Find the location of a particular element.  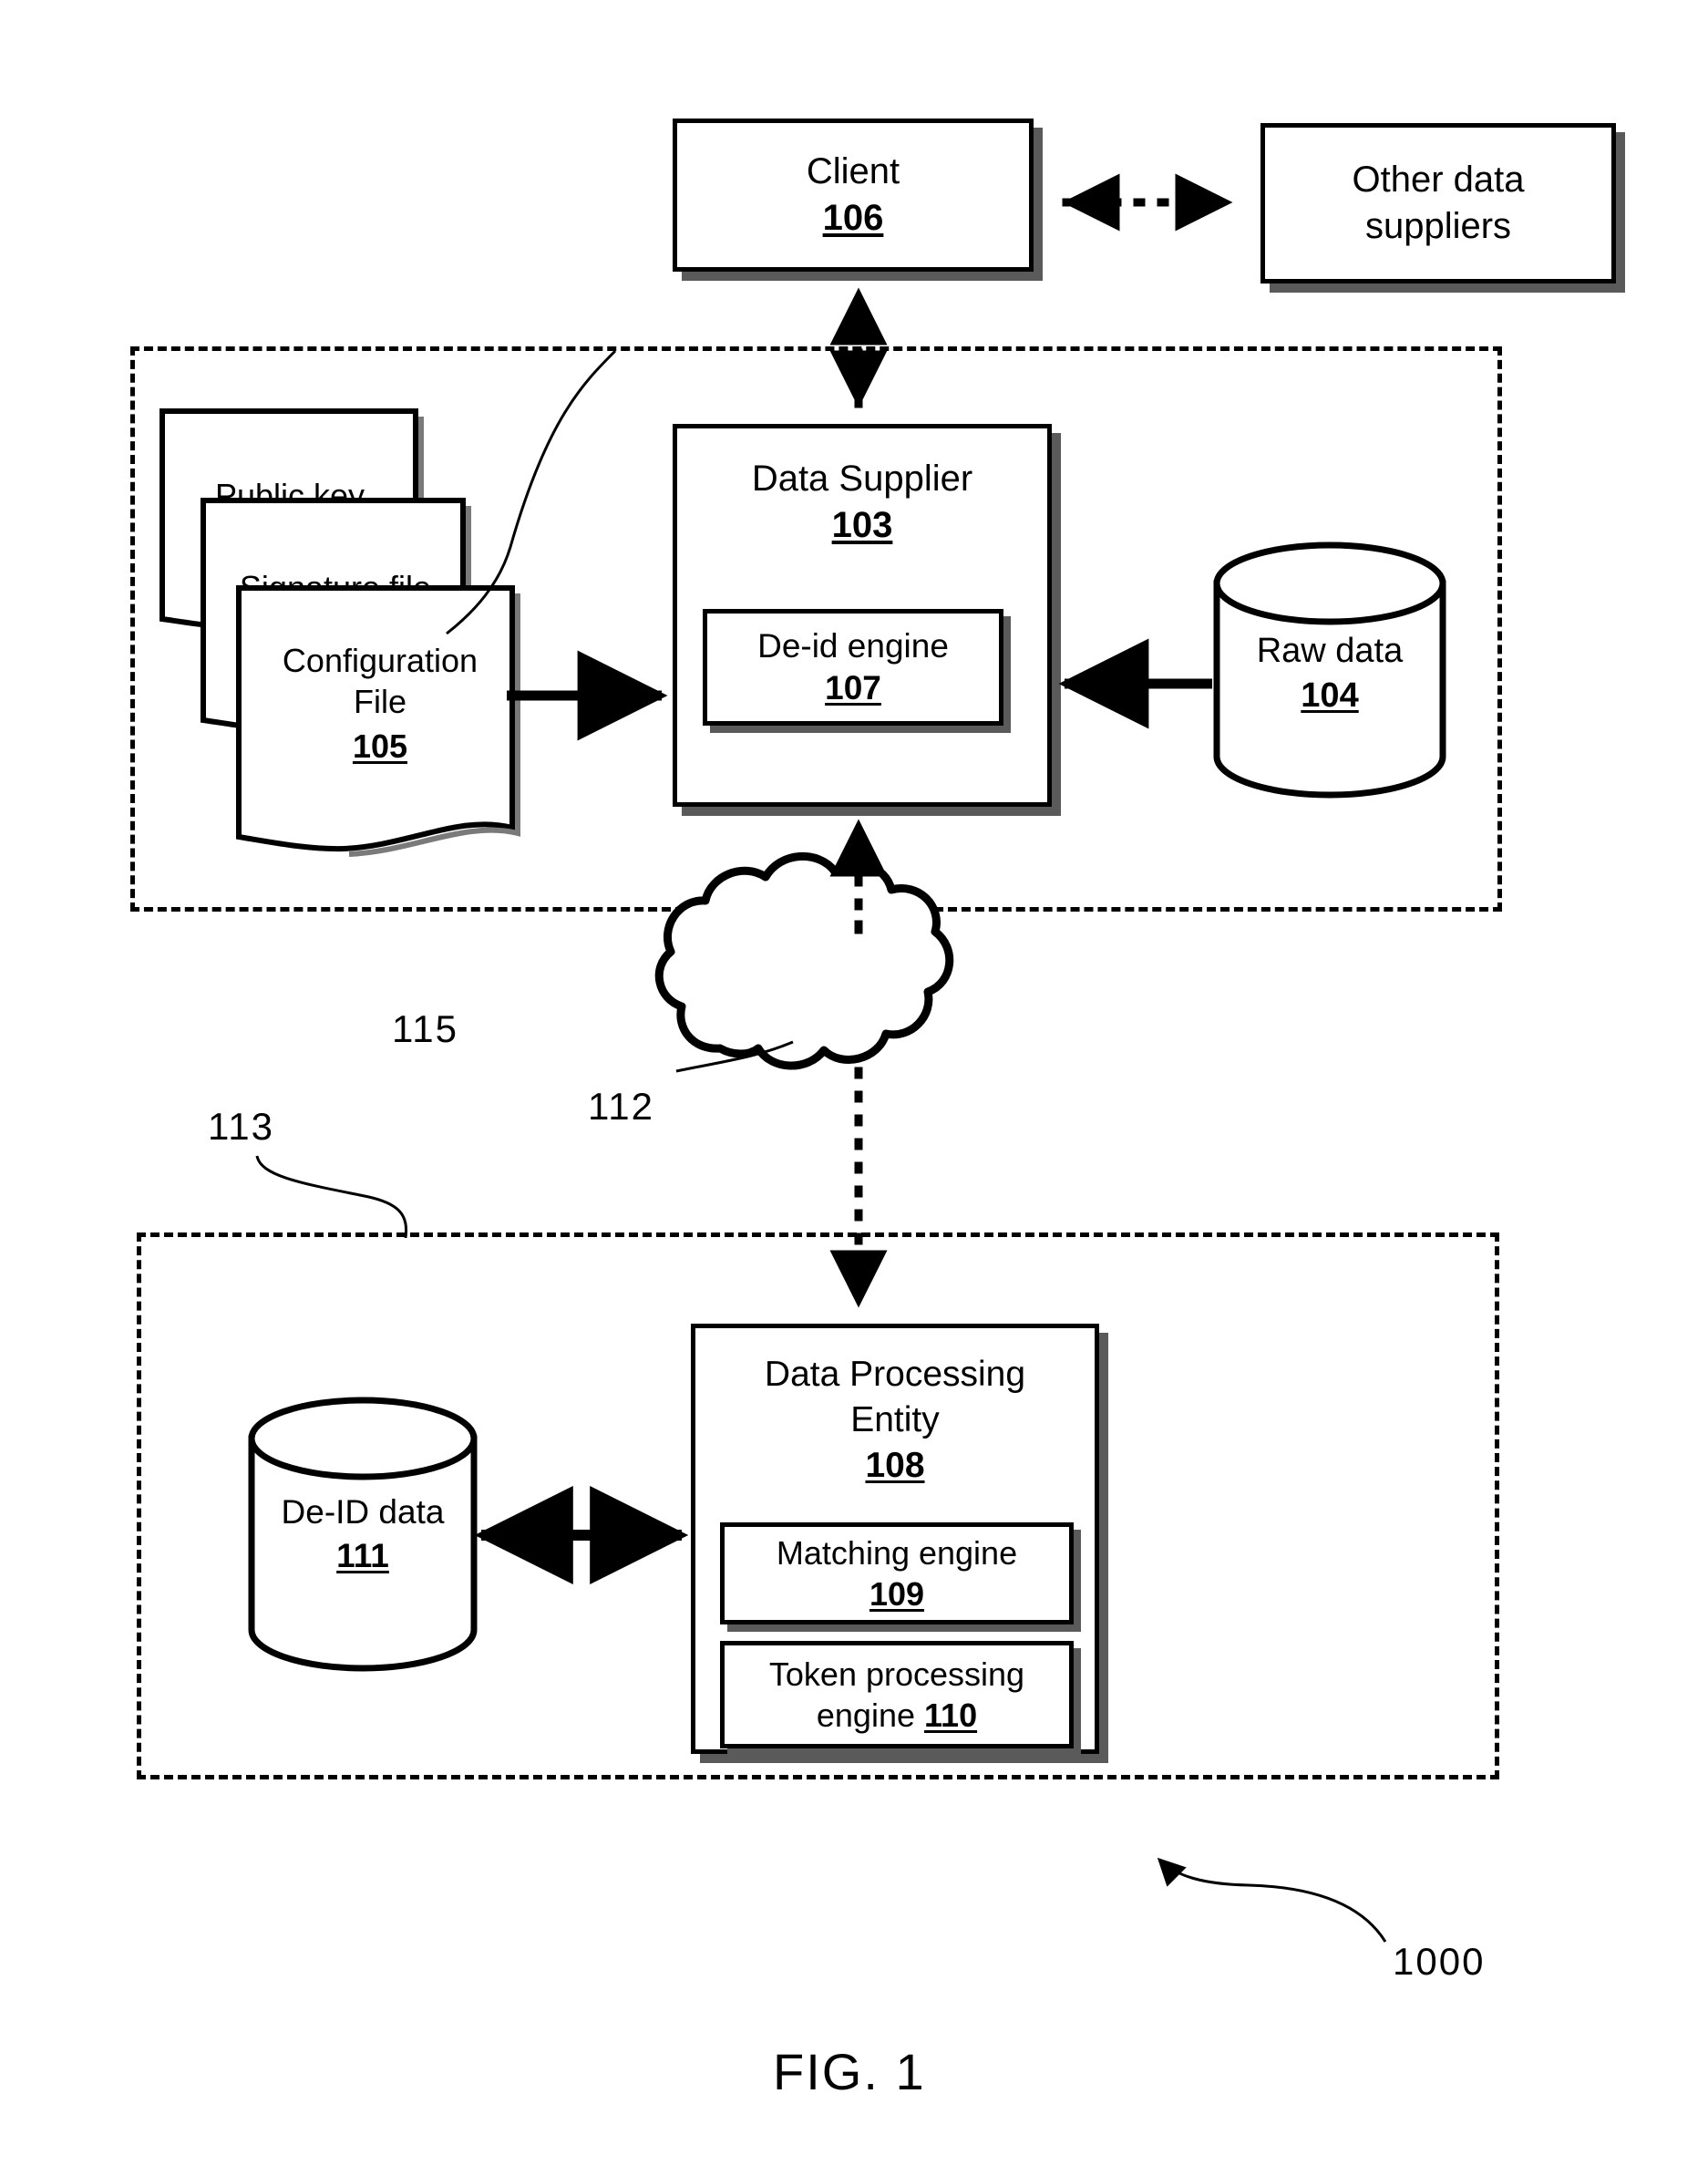

data-processing-entity-number: 108 is located at coordinates (895, 1465).